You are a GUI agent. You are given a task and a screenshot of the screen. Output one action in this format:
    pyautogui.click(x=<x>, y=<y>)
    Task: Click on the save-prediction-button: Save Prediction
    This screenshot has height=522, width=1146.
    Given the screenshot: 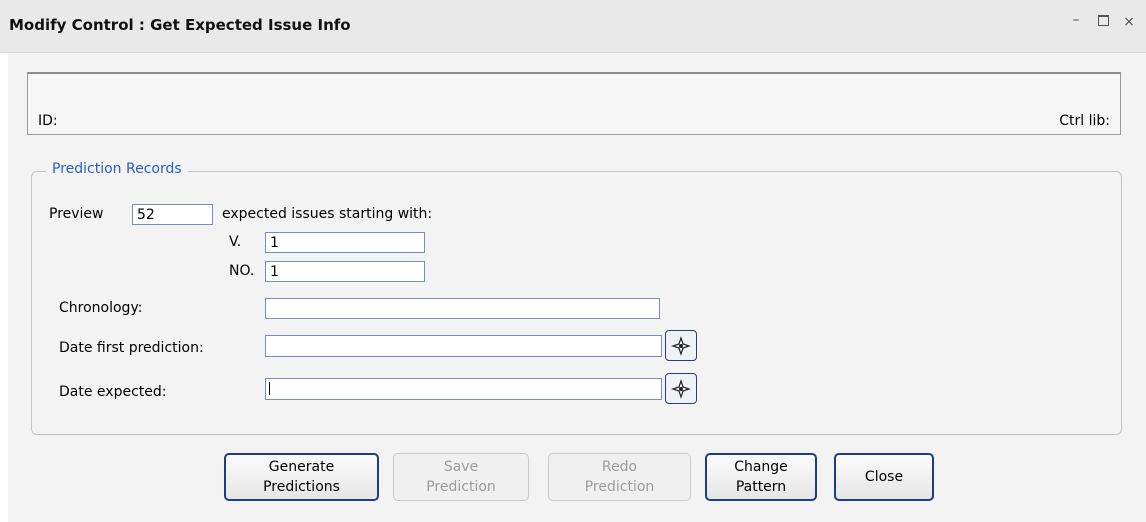 What is the action you would take?
    pyautogui.click(x=461, y=477)
    